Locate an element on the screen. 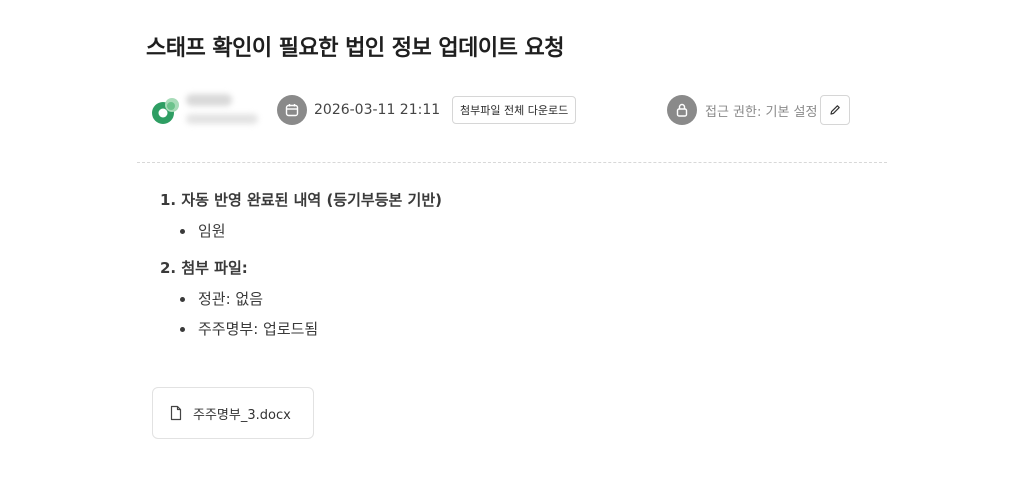 The height and width of the screenshot is (486, 1024). edit-permission-button is located at coordinates (835, 110).